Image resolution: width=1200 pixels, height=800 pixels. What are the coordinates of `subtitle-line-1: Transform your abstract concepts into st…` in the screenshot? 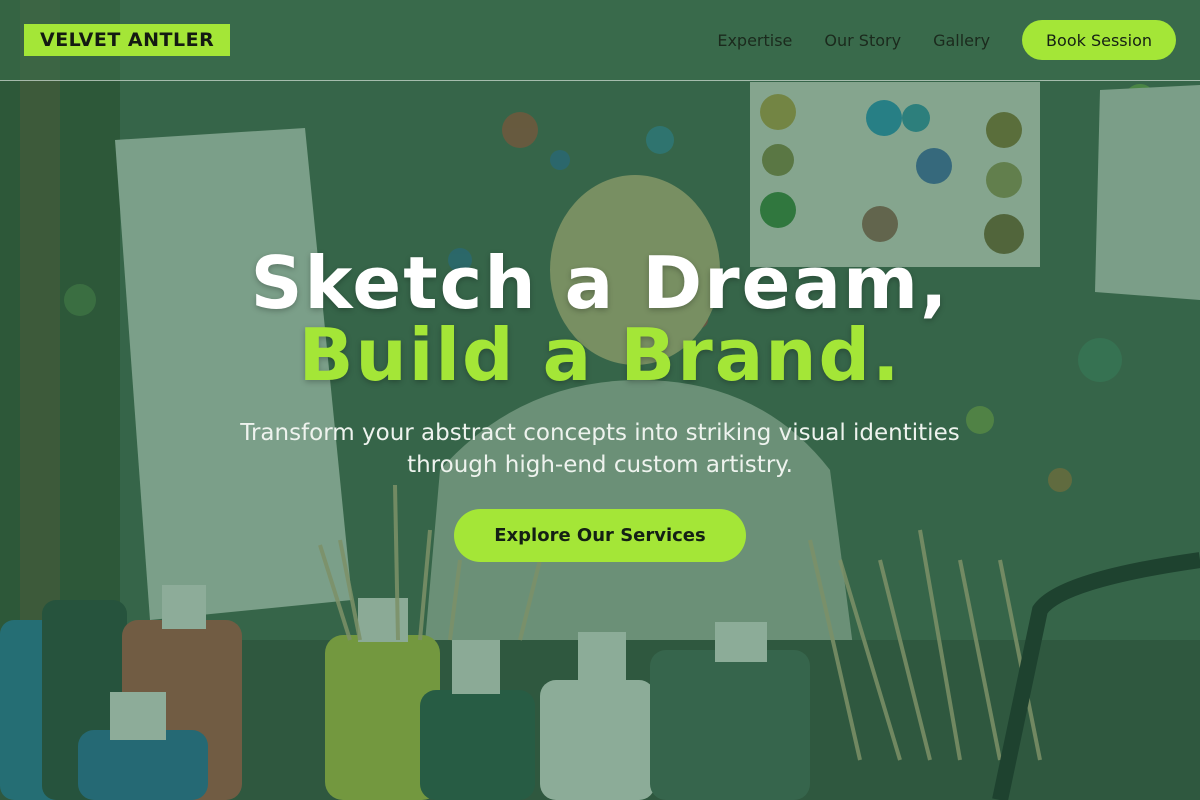 It's located at (600, 433).